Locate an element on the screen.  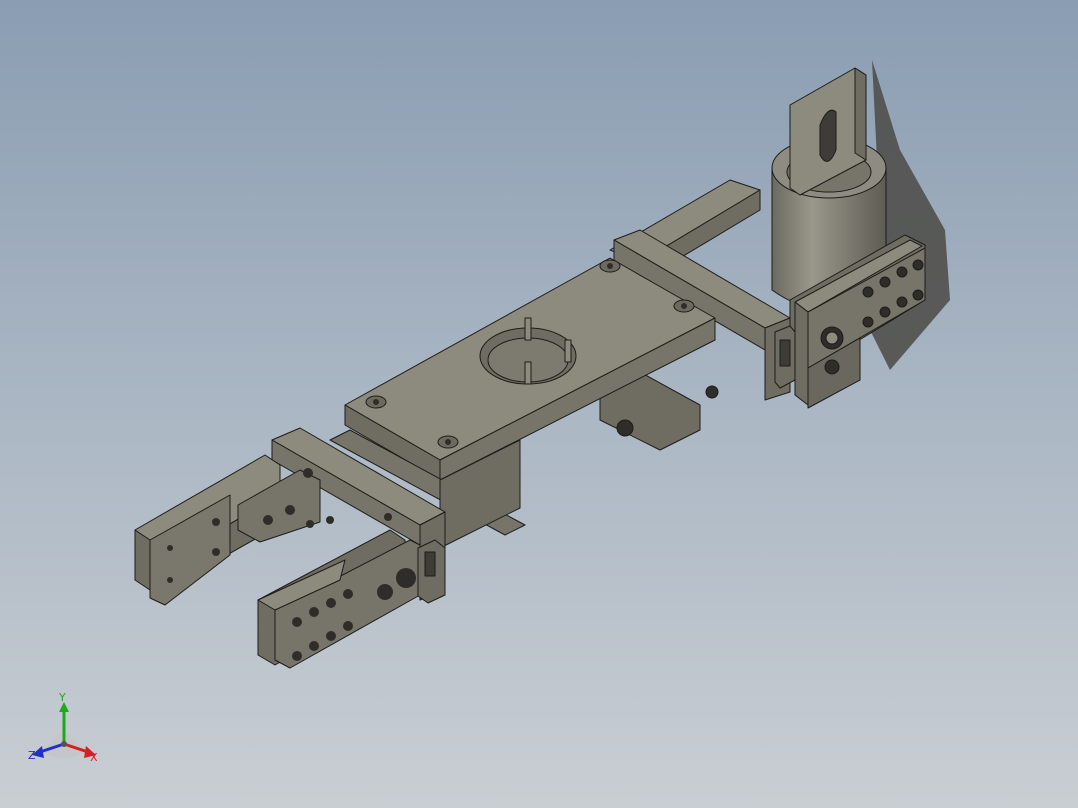
triad-x-label: X is located at coordinates (94, 757).